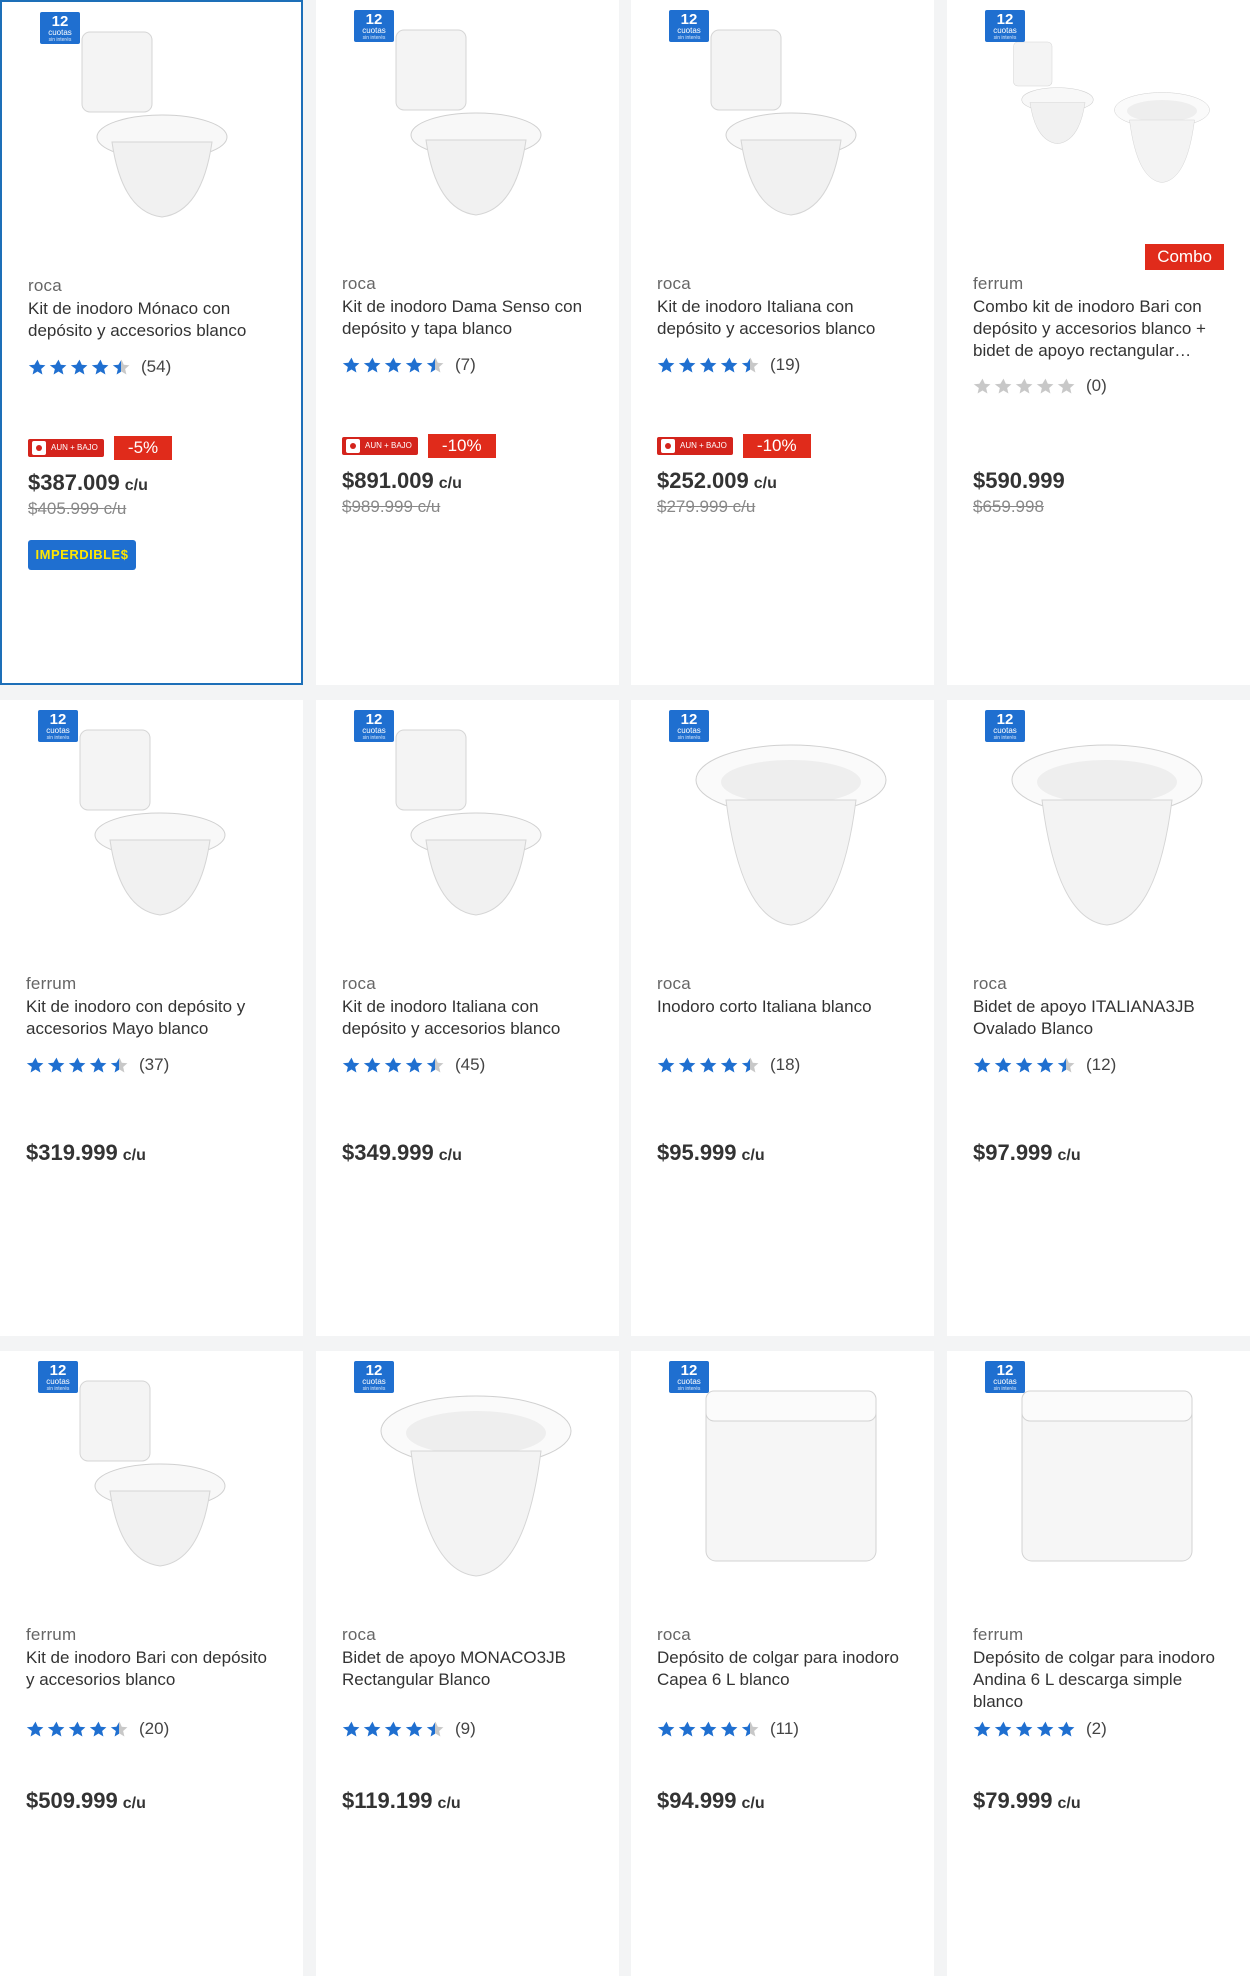  I want to click on review-count: (37), so click(154, 1064).